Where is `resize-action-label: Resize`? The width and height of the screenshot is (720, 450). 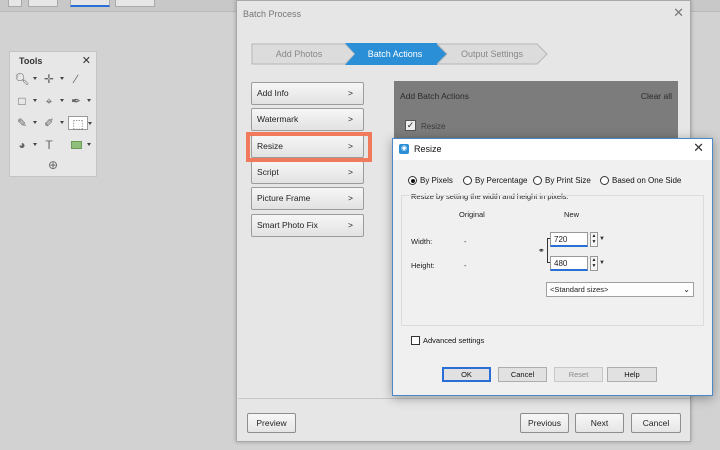 resize-action-label: Resize is located at coordinates (433, 126).